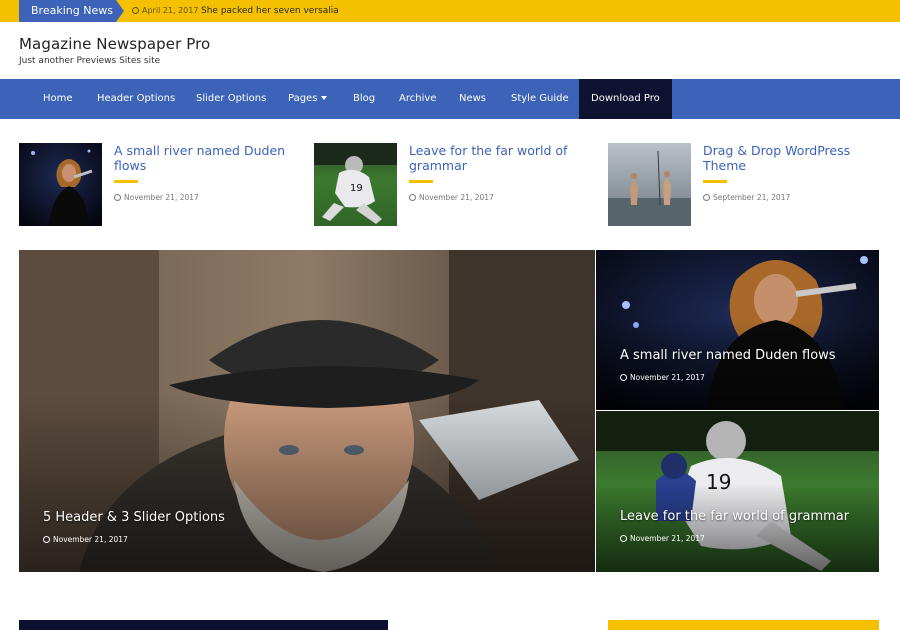  I want to click on breaking-news-label: Breaking News, so click(71, 11).